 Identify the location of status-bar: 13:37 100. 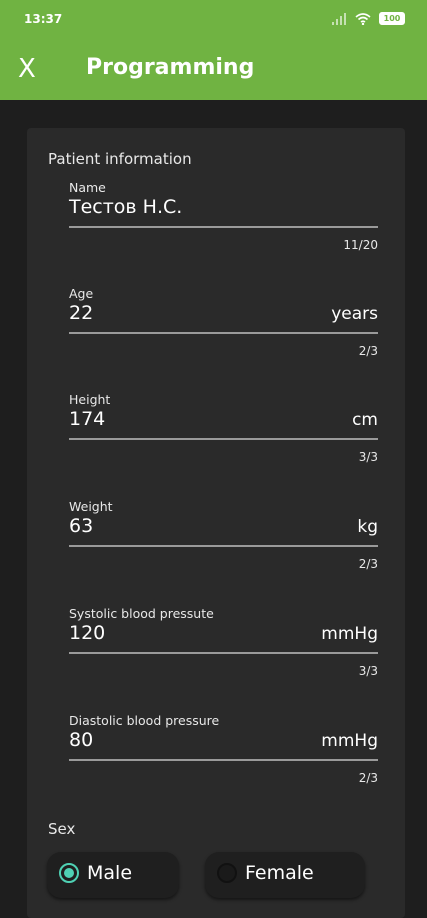
(213, 19).